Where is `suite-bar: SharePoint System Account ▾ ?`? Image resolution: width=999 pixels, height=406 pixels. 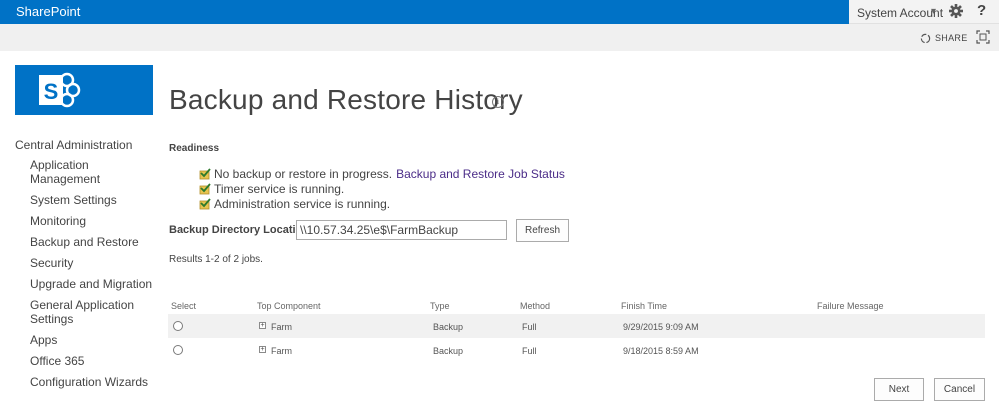 suite-bar: SharePoint System Account ▾ ? is located at coordinates (499, 12).